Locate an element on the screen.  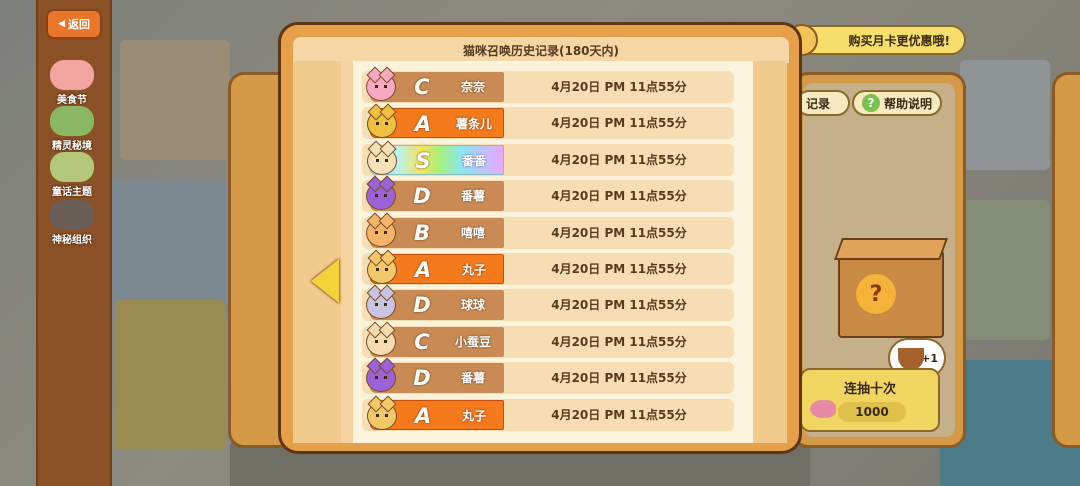
modal-title: 猫咪召唤历史记录(180天内) is located at coordinates (541, 50).